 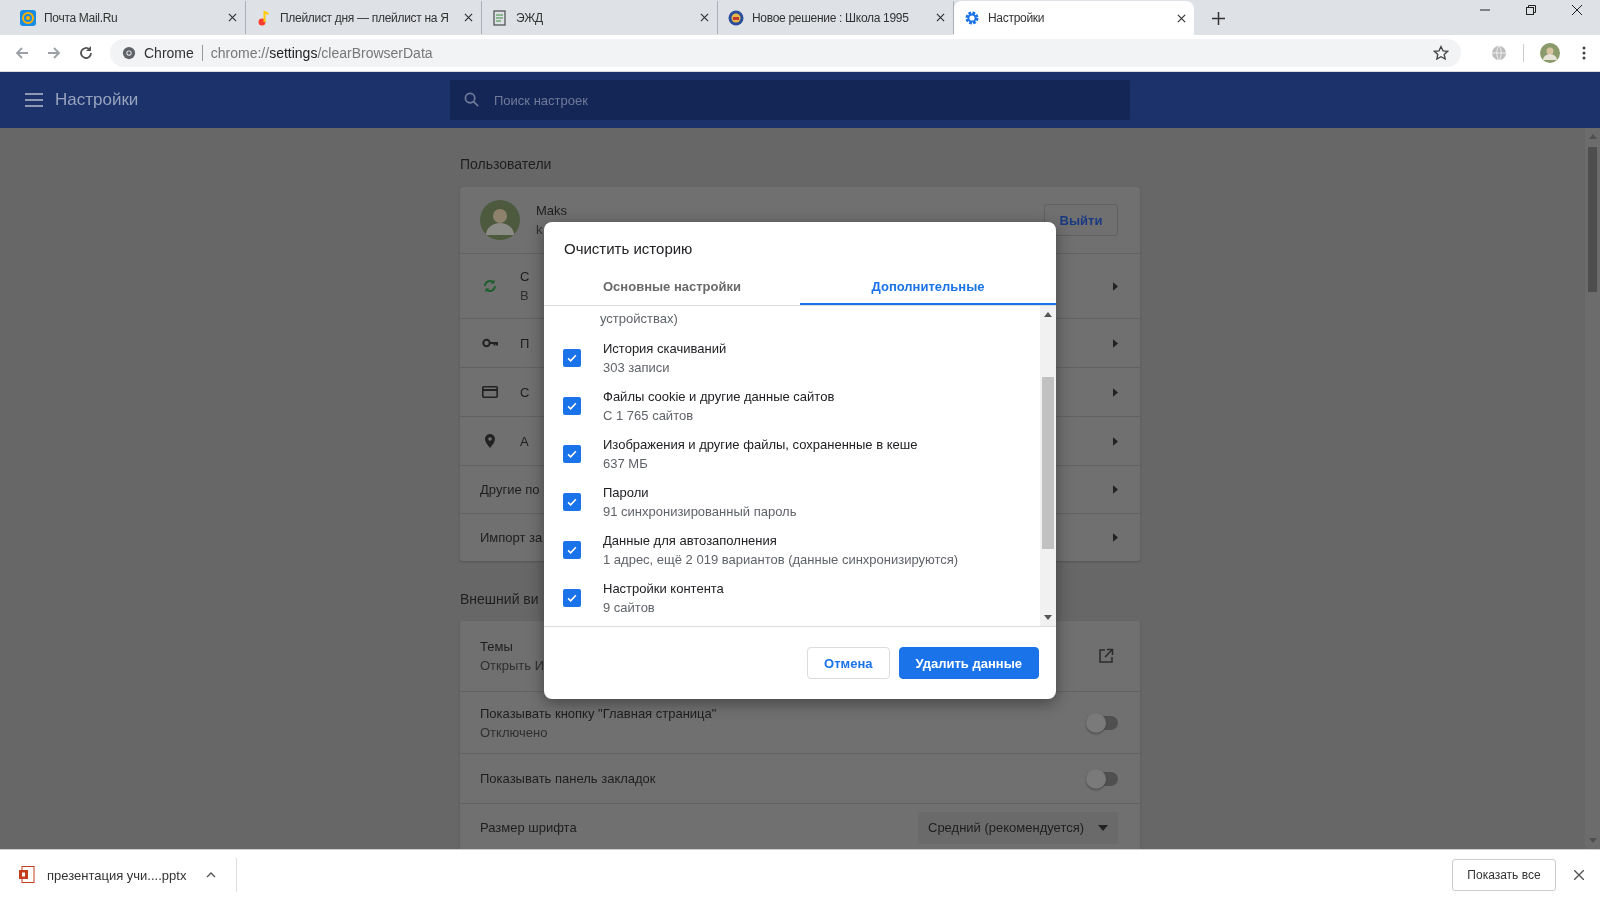 What do you see at coordinates (499, 599) in the screenshot?
I see `section-heading: Внешний ви` at bounding box center [499, 599].